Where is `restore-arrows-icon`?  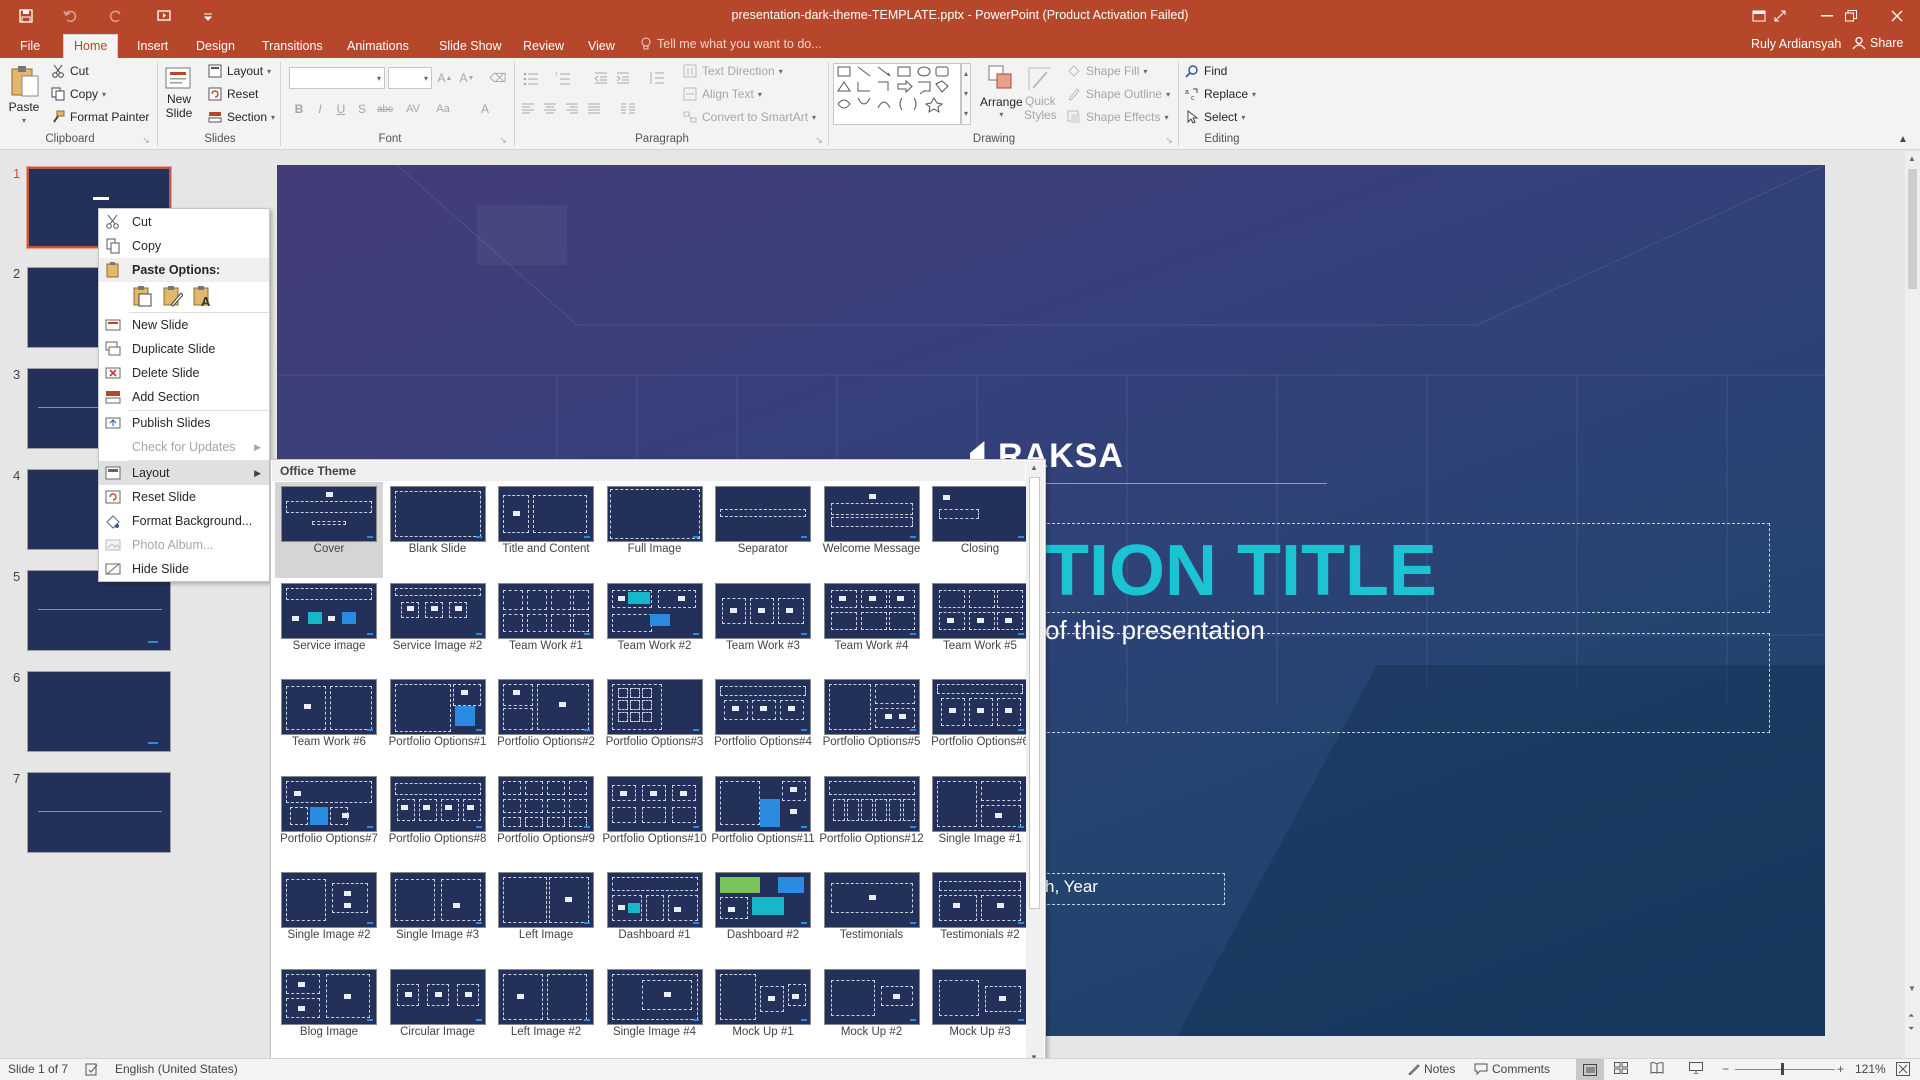 restore-arrows-icon is located at coordinates (1780, 16).